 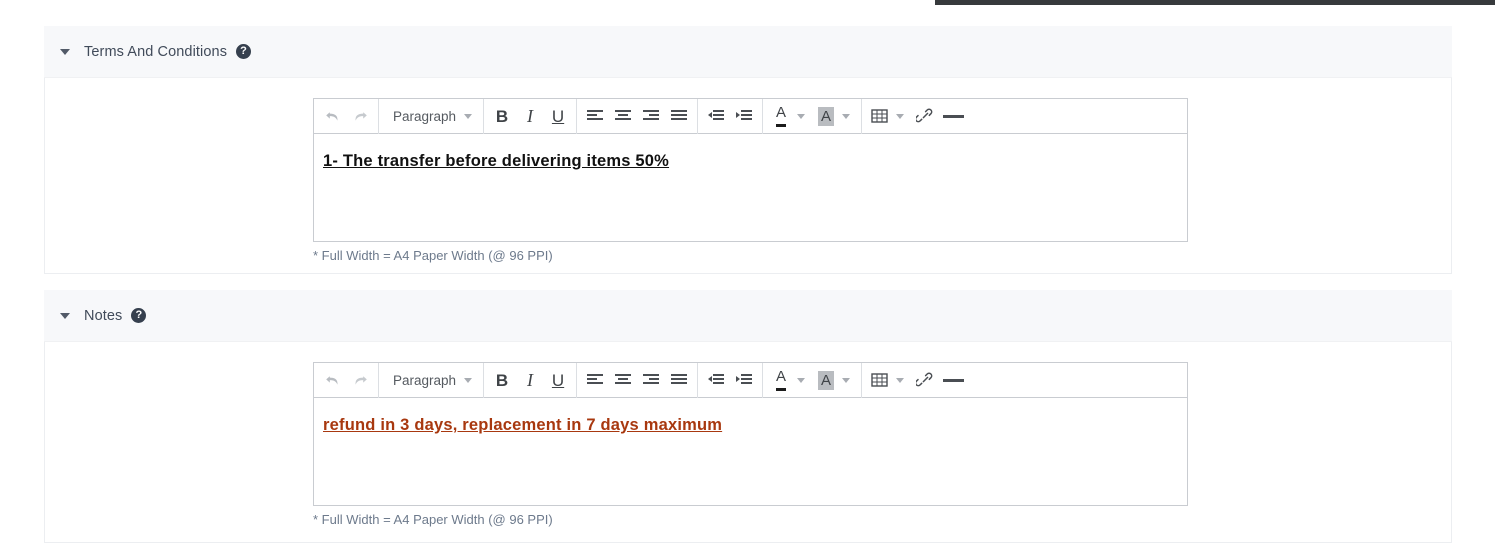 I want to click on section-title: Terms And Conditions, so click(x=156, y=51).